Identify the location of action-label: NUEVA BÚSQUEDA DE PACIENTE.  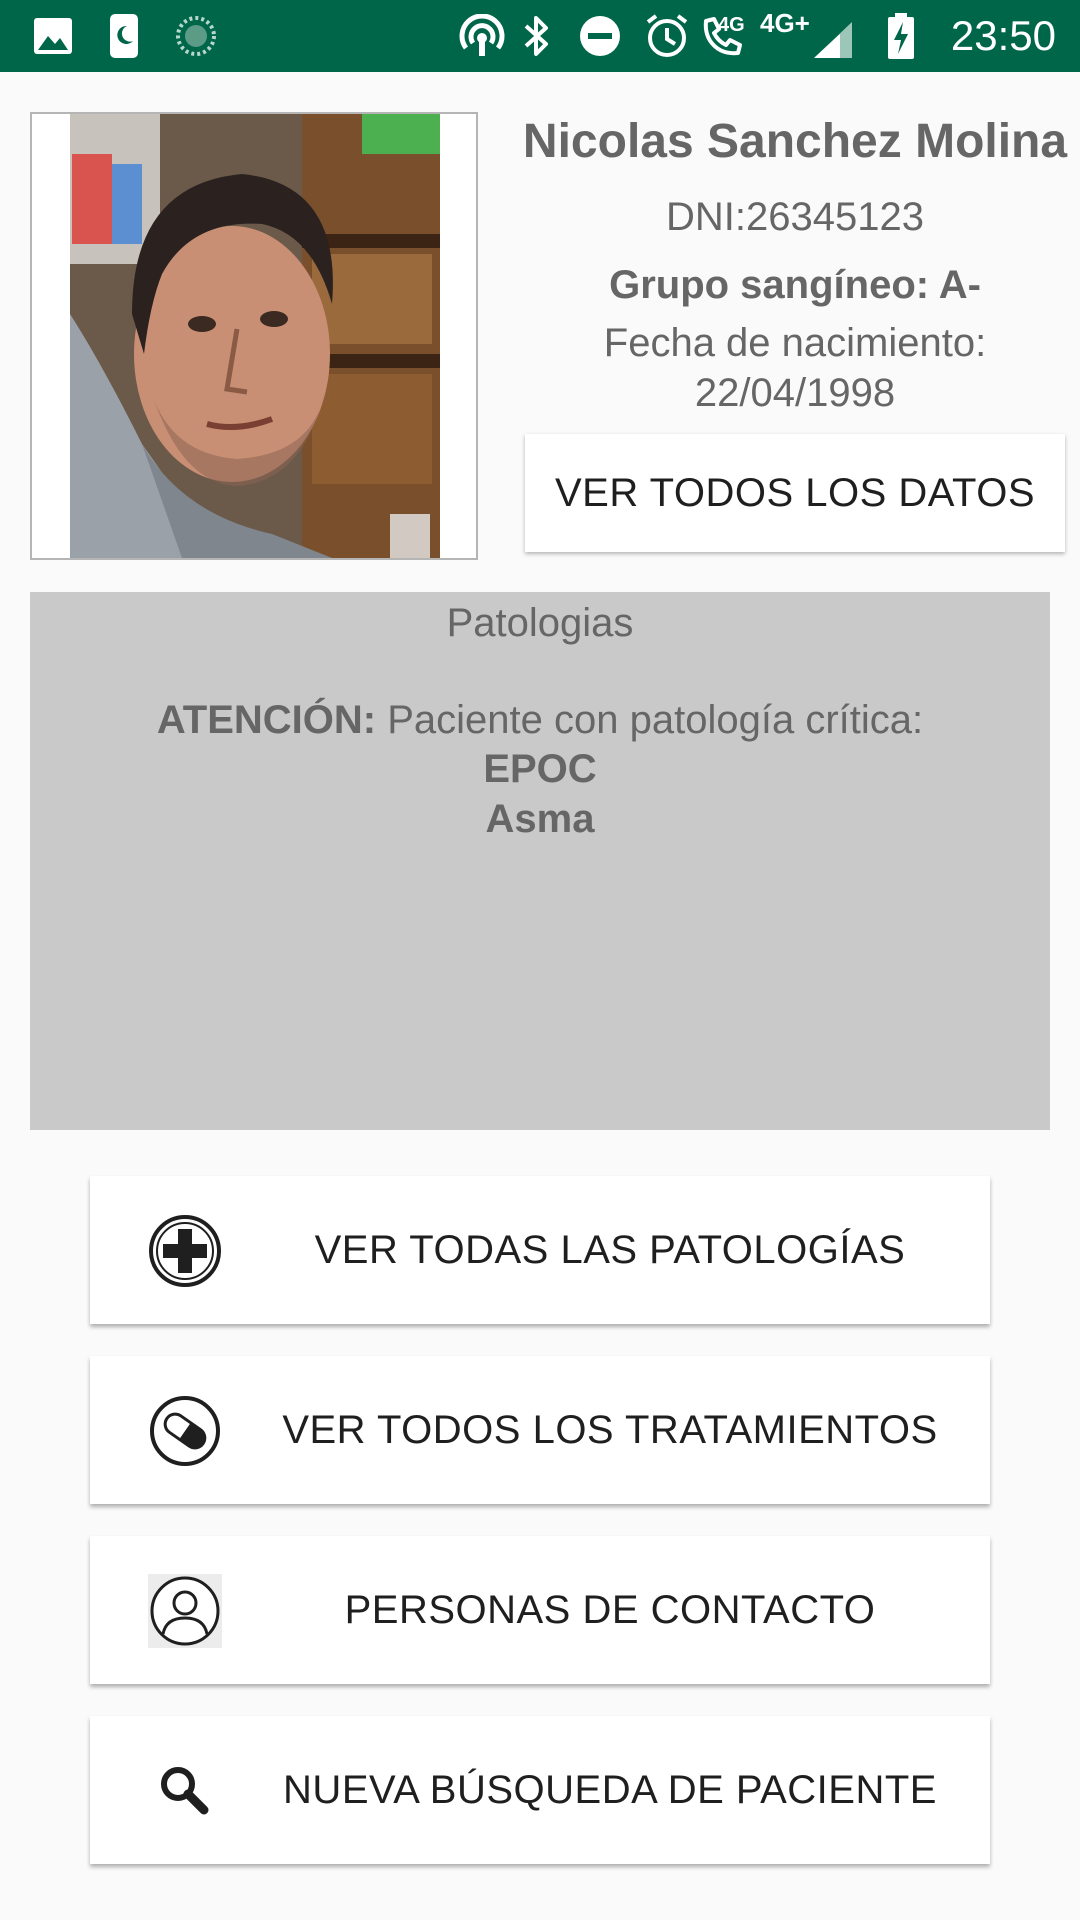
(610, 1789).